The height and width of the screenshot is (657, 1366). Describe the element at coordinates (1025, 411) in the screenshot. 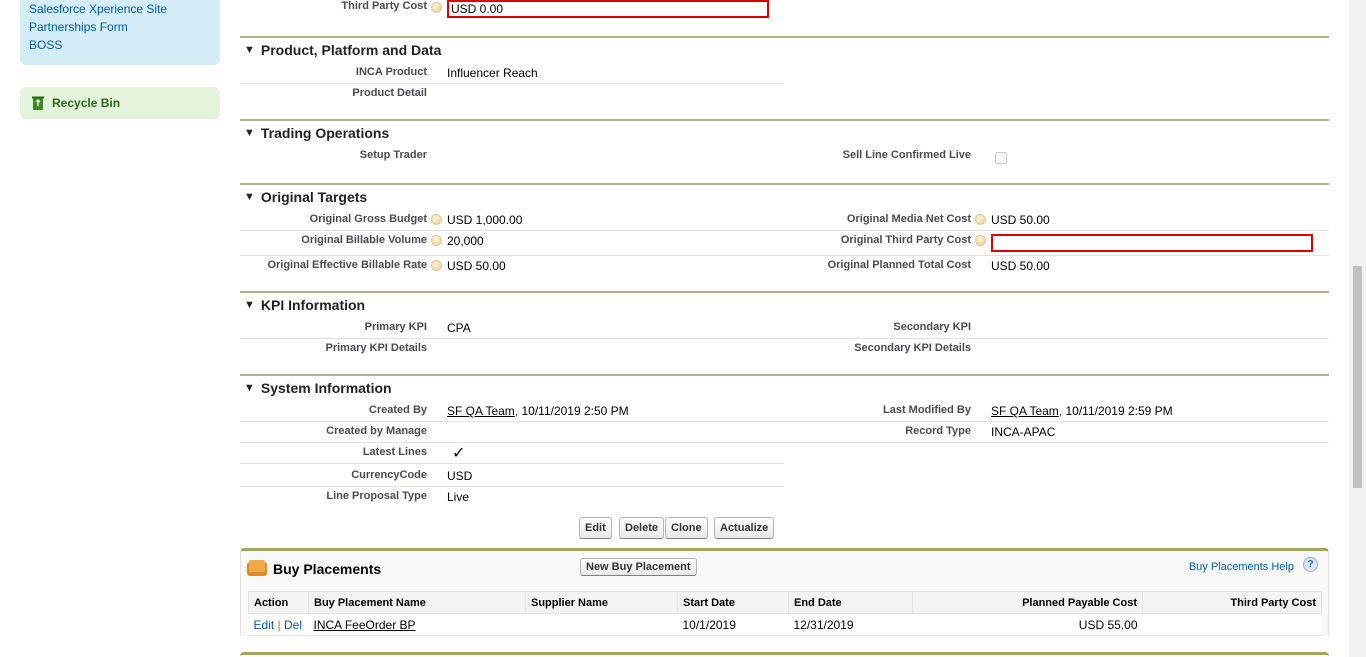

I see `modified-by-user-link: SF QA Team` at that location.